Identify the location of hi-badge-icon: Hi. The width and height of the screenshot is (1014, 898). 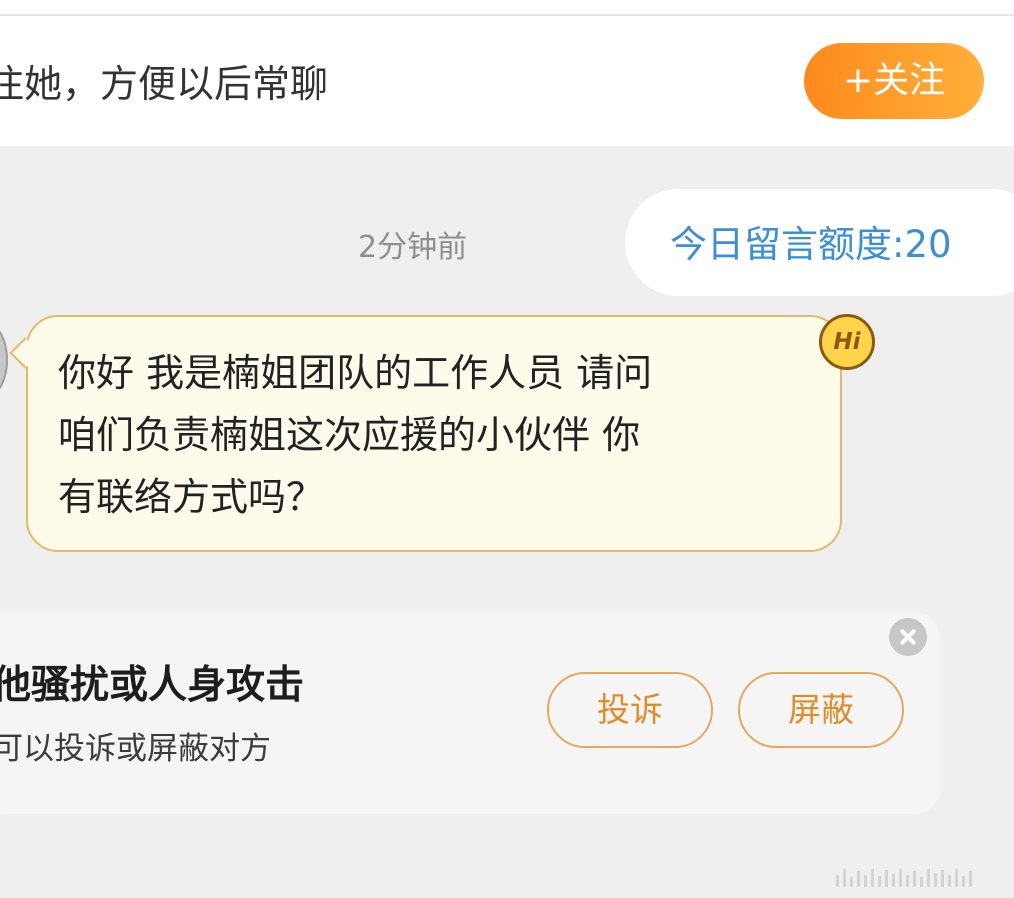
(847, 342).